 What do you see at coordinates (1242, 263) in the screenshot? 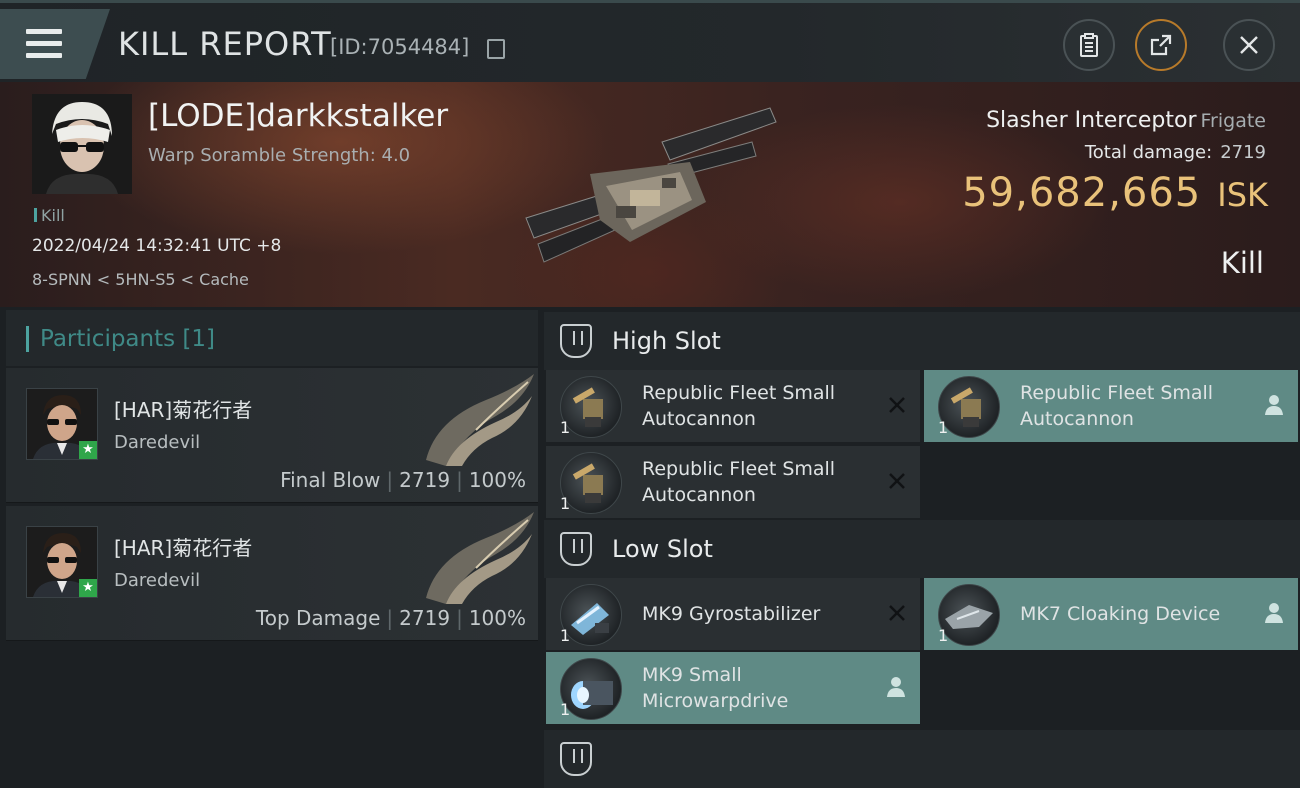
I see `result-label: Kill` at bounding box center [1242, 263].